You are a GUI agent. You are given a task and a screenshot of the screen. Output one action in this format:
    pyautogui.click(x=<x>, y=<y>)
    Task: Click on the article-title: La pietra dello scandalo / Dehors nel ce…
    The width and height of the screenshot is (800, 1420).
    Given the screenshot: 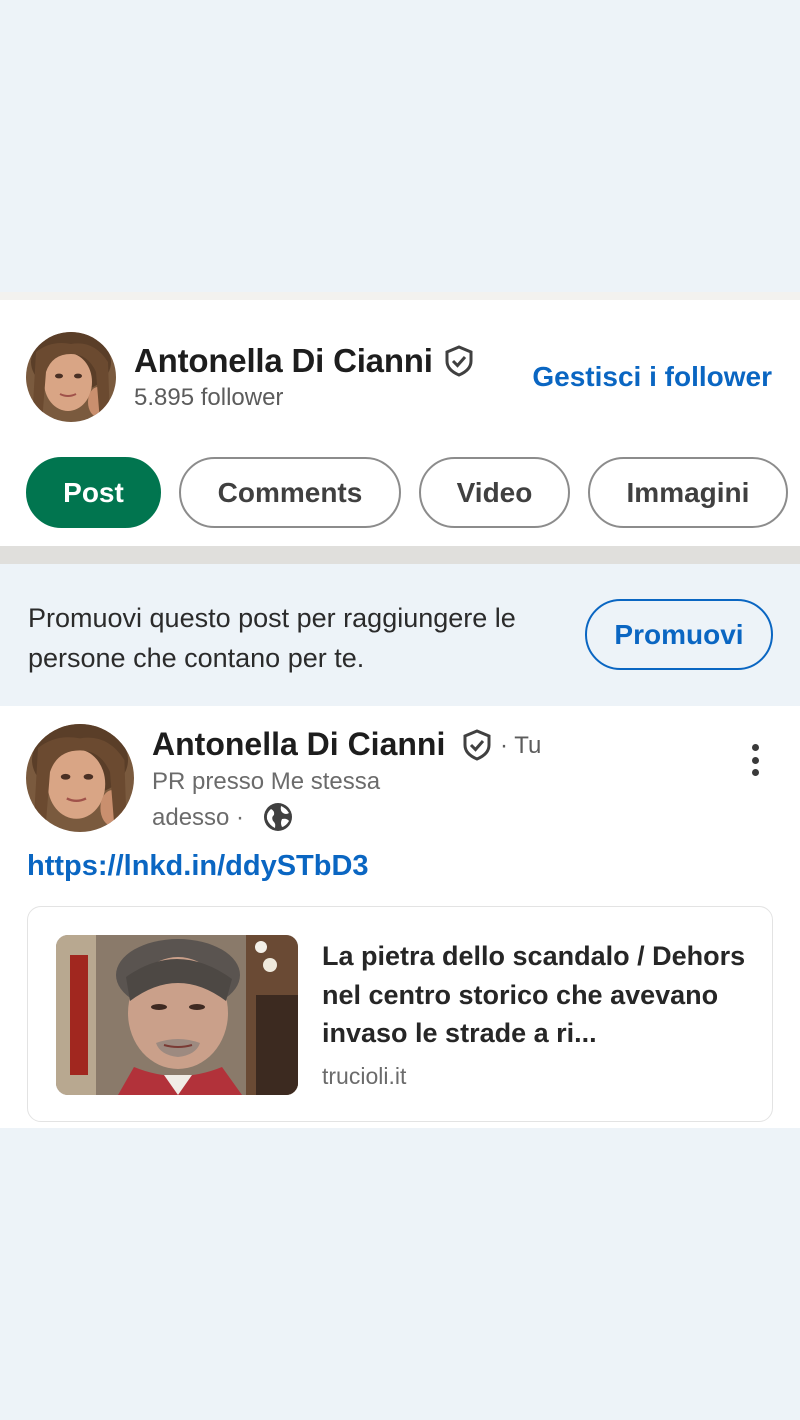 What is the action you would take?
    pyautogui.click(x=534, y=994)
    